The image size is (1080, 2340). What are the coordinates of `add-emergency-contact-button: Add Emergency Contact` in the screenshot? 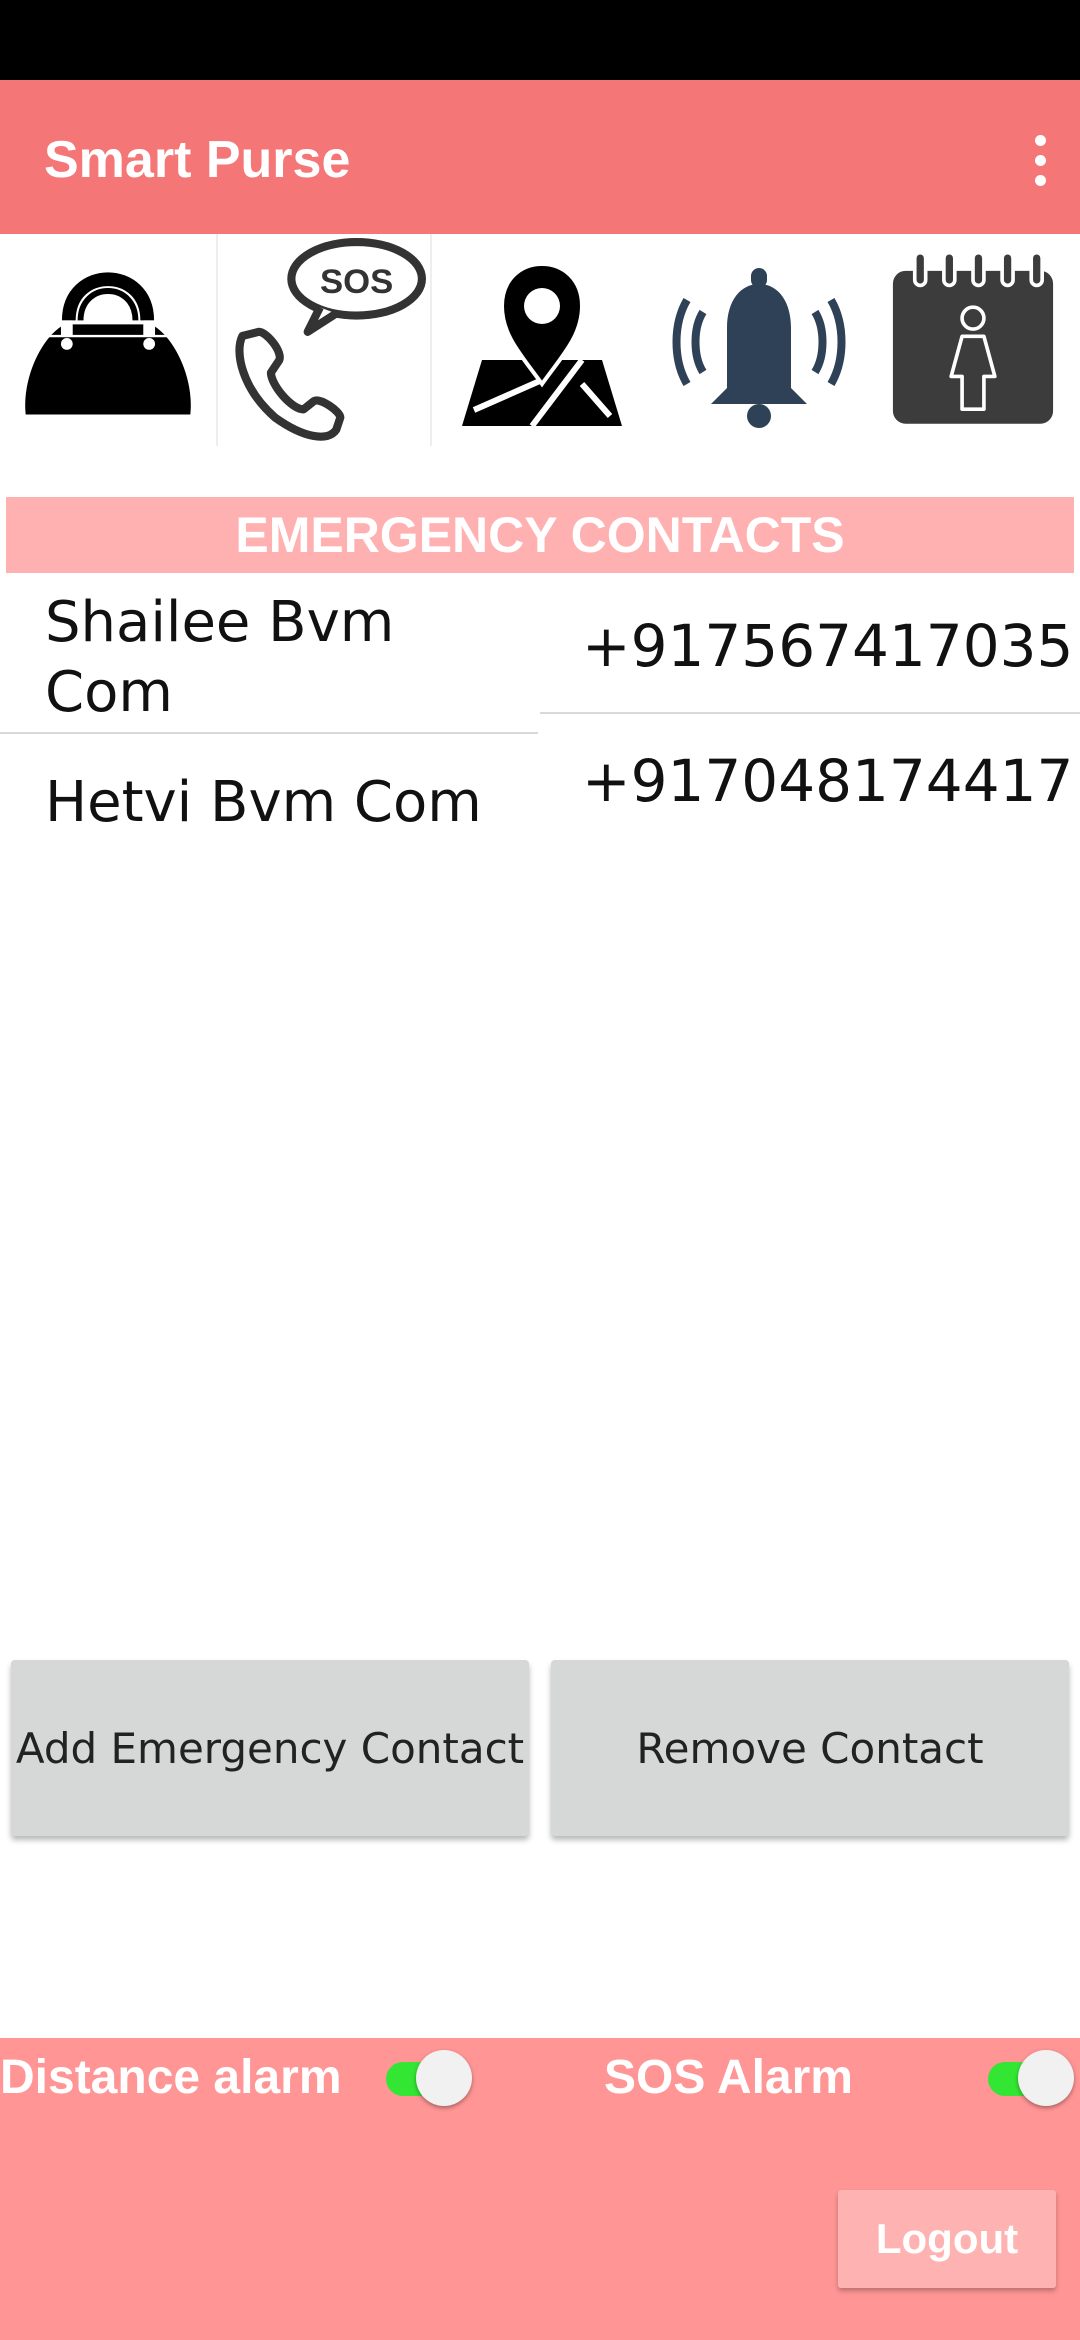 It's located at (270, 1748).